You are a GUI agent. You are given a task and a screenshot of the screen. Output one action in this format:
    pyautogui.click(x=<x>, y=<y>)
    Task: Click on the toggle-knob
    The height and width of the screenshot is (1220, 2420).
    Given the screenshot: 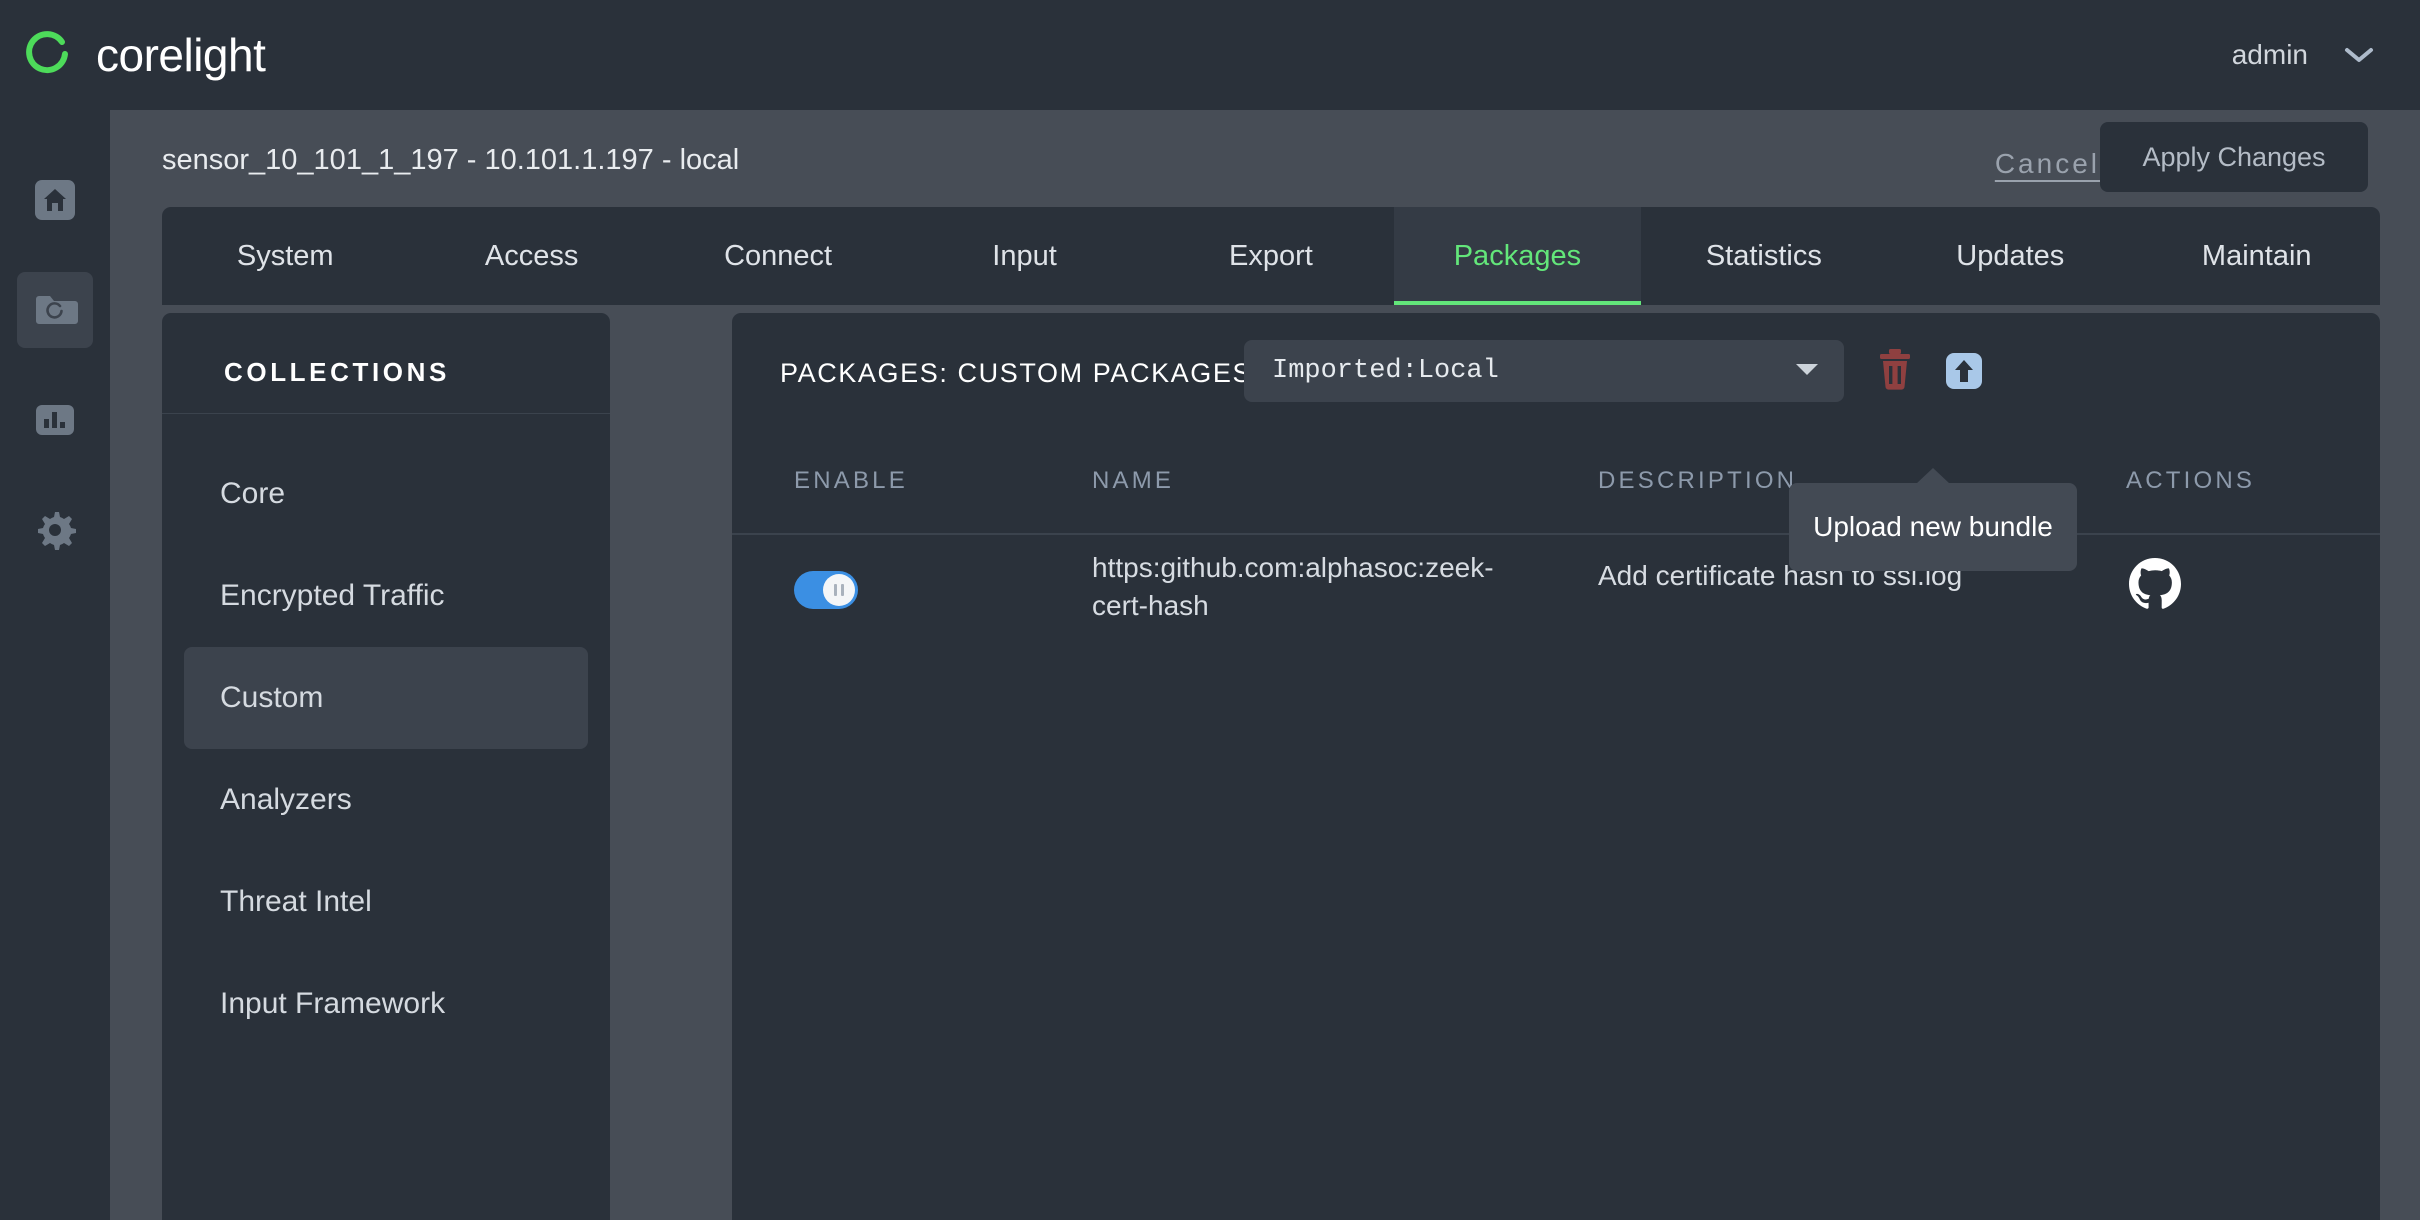 What is the action you would take?
    pyautogui.click(x=839, y=590)
    